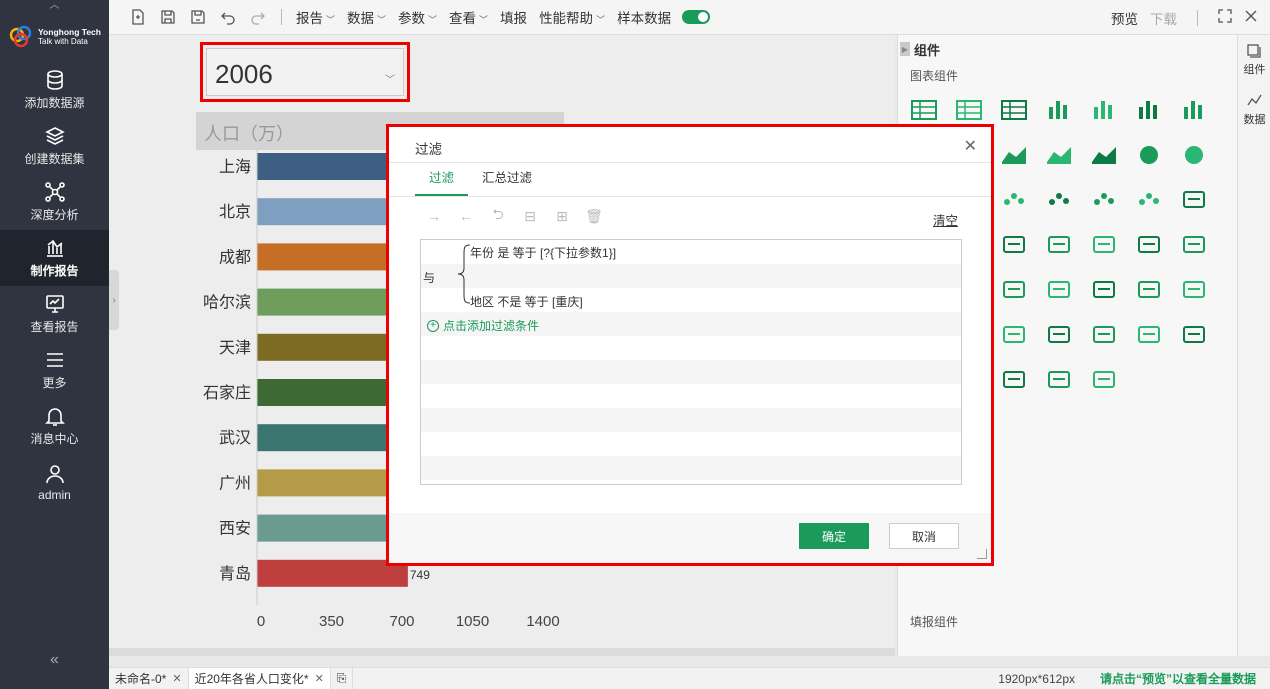 The height and width of the screenshot is (689, 1270). Describe the element at coordinates (924, 536) in the screenshot. I see `cancel-button: 取消` at that location.